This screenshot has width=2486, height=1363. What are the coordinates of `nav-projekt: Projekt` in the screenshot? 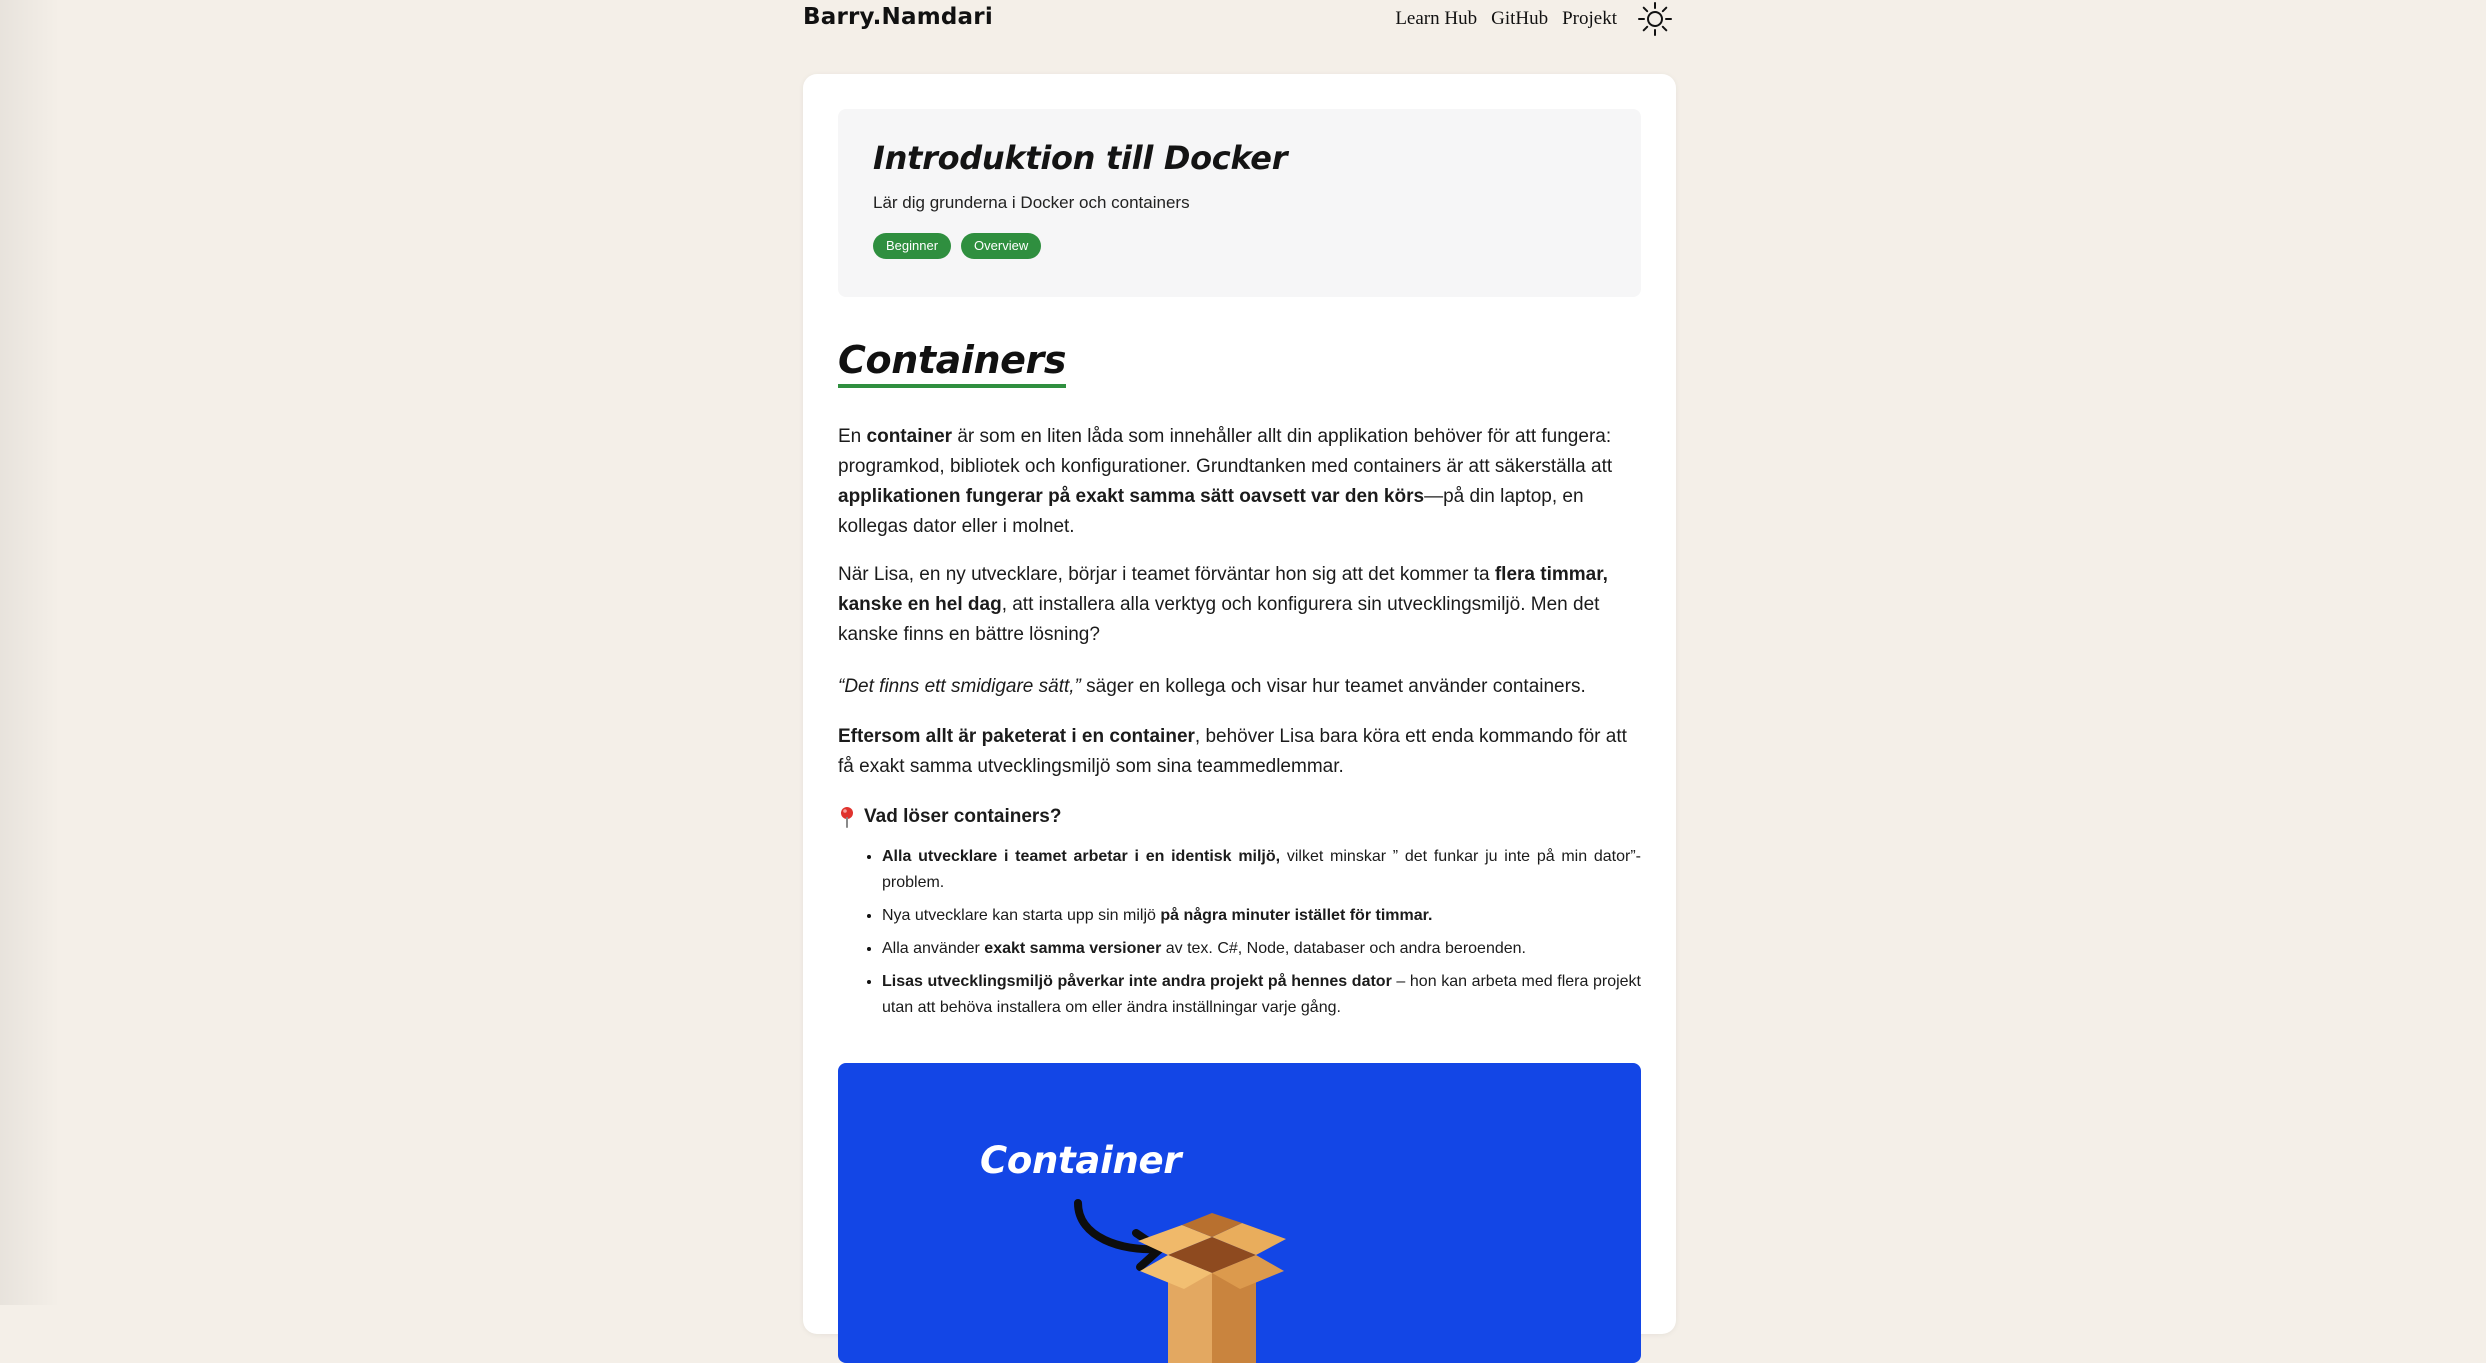 It's located at (1589, 19).